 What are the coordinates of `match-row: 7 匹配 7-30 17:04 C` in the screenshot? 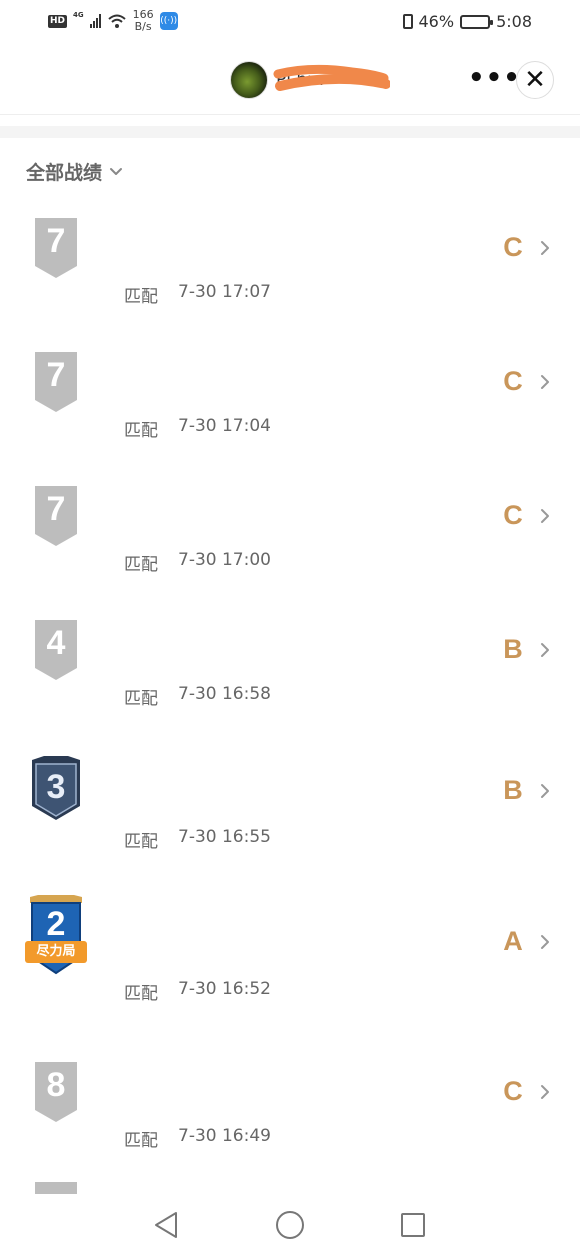 It's located at (290, 403).